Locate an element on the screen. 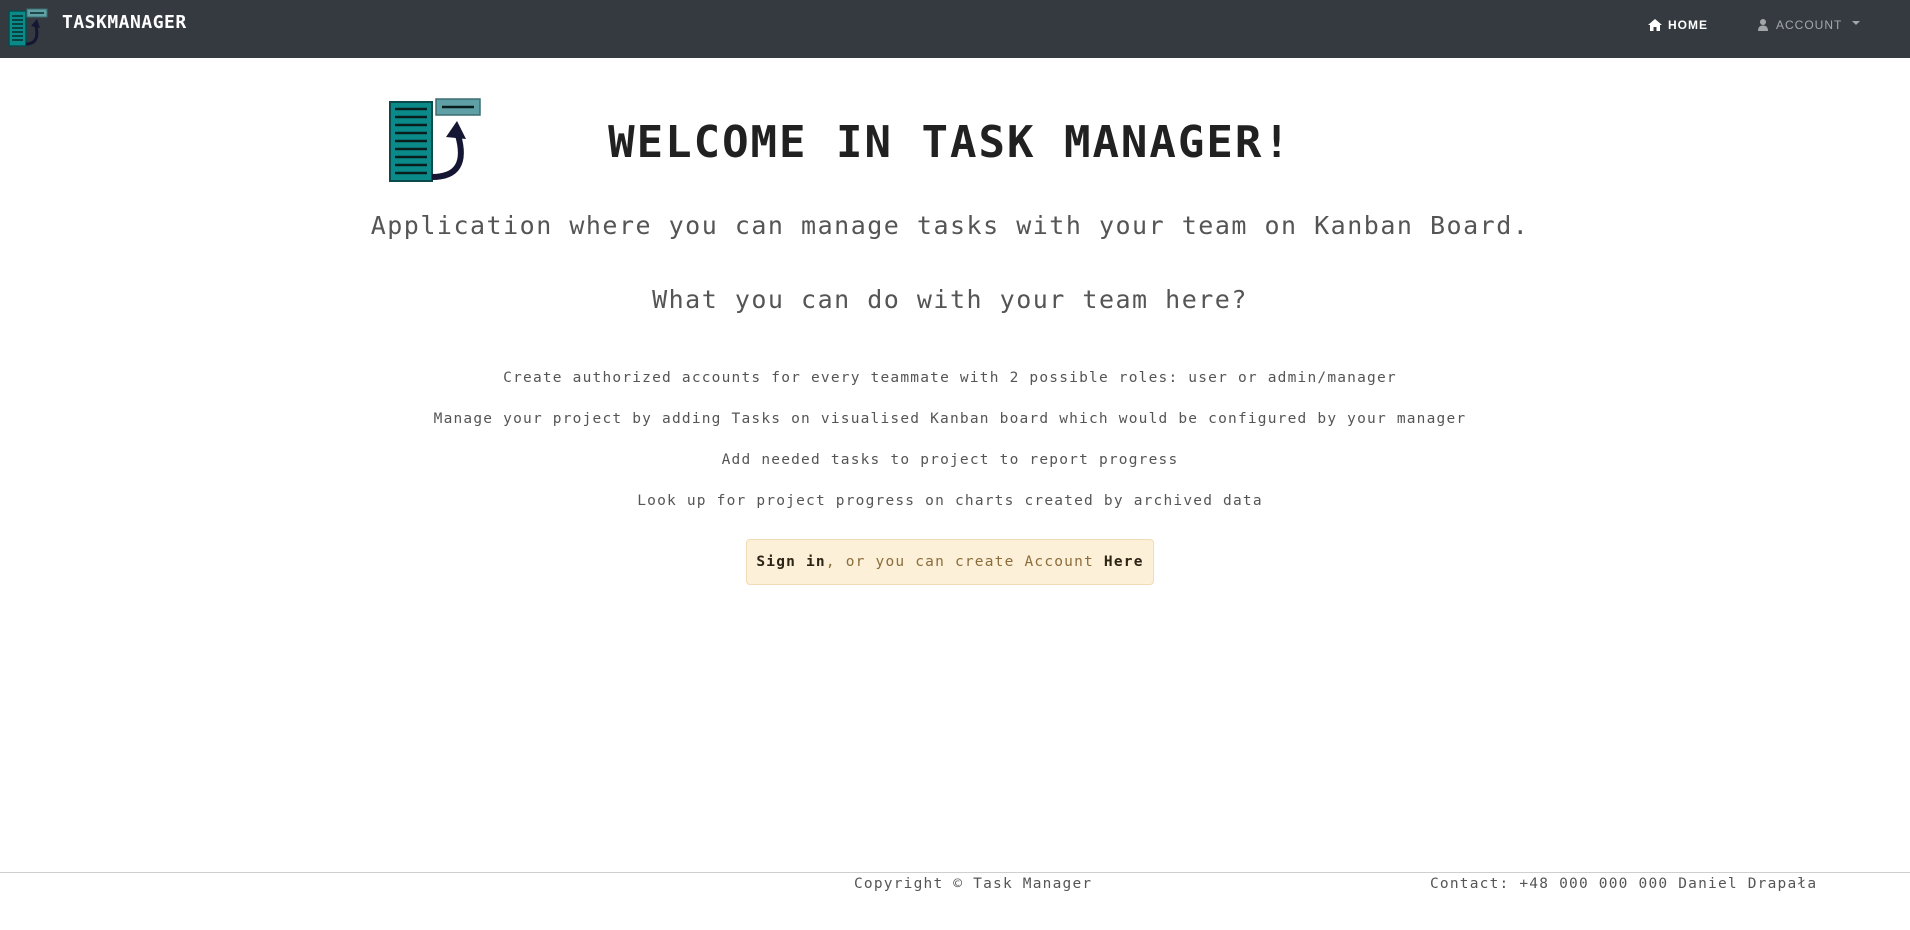  brand: TASKMANAGER is located at coordinates (97, 28).